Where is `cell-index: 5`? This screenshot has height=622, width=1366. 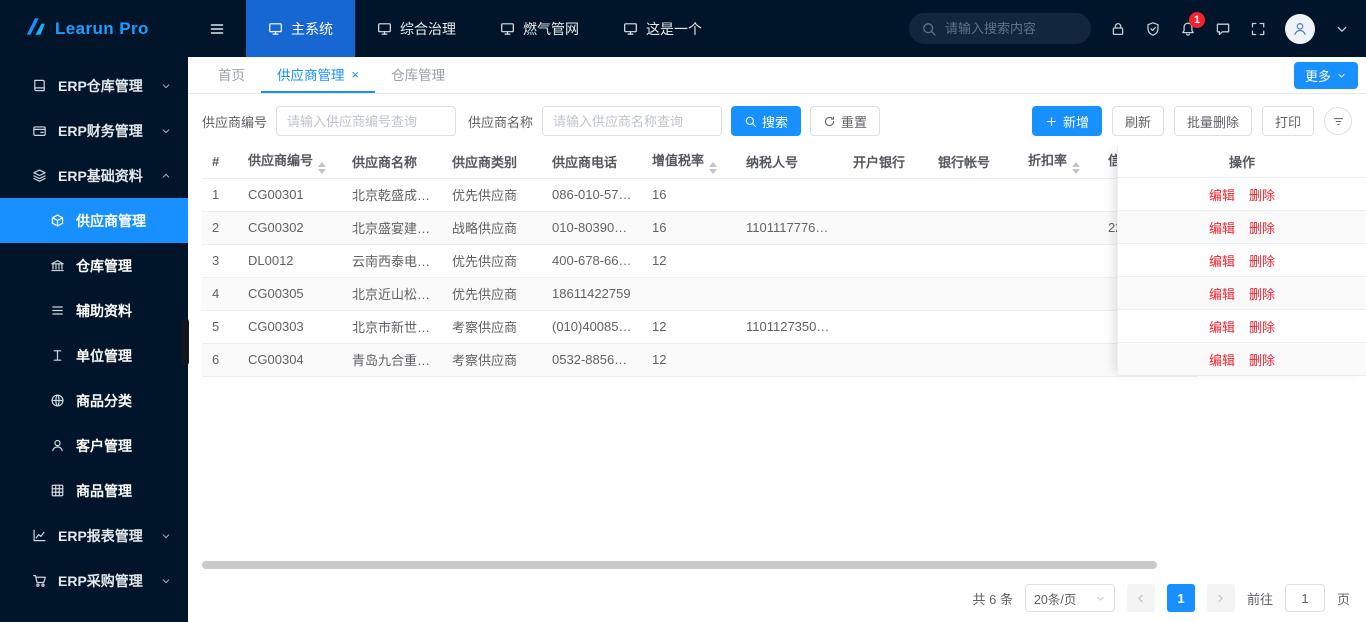 cell-index: 5 is located at coordinates (220, 327).